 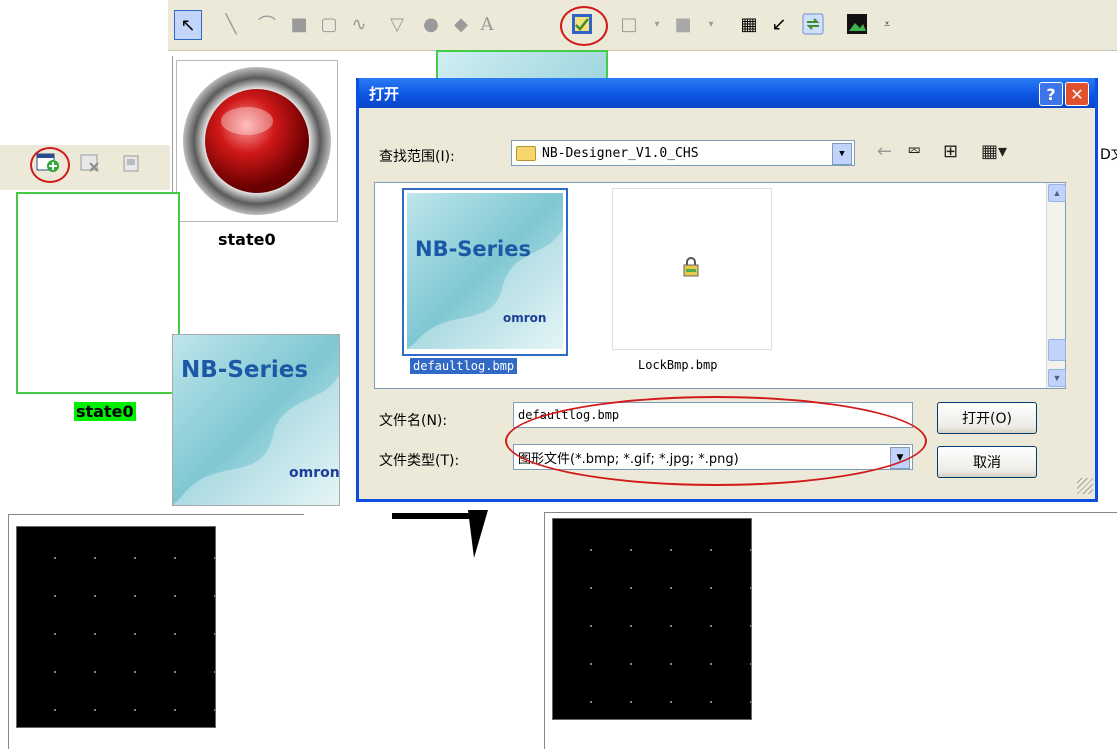 What do you see at coordinates (914, 151) in the screenshot?
I see `up-folder-icon: ⮹` at bounding box center [914, 151].